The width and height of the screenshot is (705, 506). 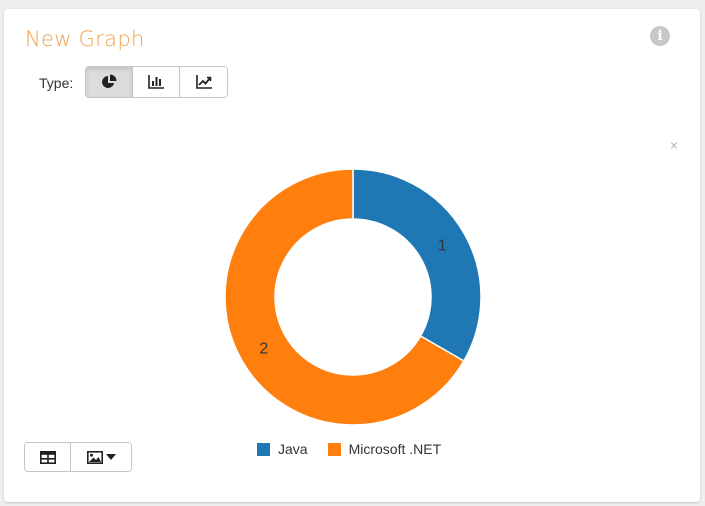 I want to click on table-icon, so click(x=47, y=457).